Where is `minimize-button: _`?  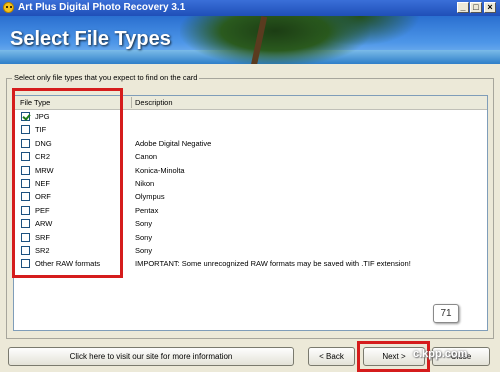 minimize-button: _ is located at coordinates (463, 7).